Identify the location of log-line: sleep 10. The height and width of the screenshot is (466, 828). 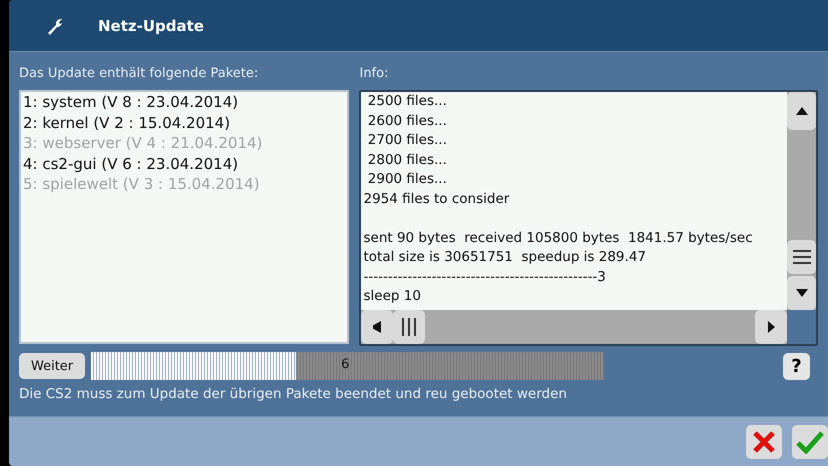
(392, 296).